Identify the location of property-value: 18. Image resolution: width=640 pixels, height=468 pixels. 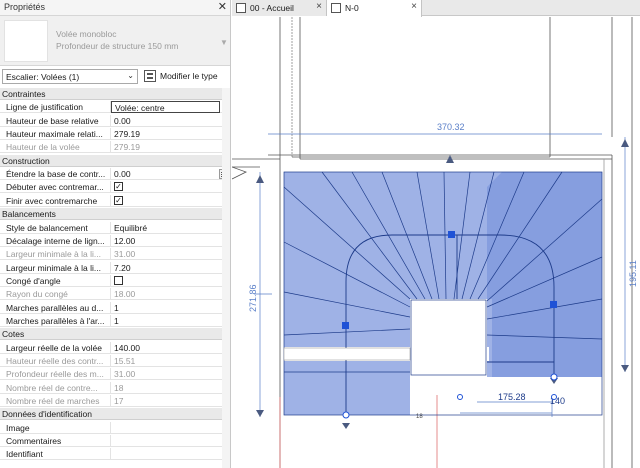
(119, 387).